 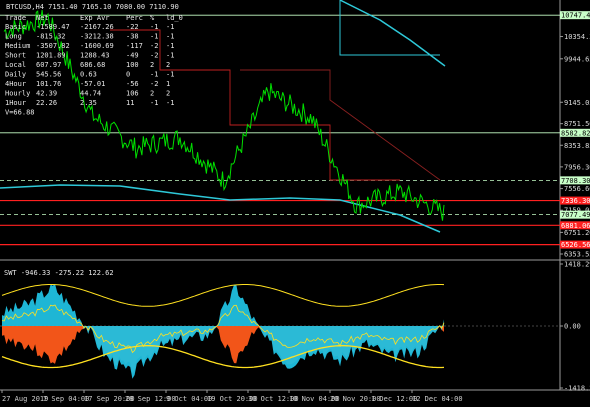 I want to click on stats-header: Net, so click(x=42, y=18).